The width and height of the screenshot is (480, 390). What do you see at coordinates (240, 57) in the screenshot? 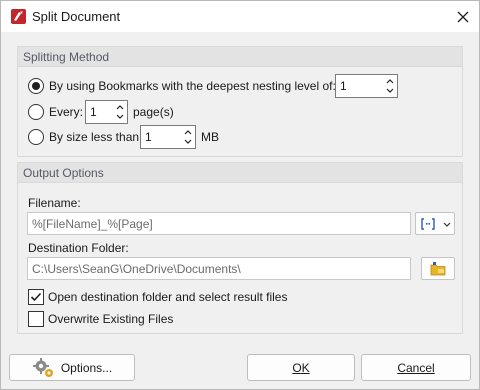
I see `splitting-method-heading: Splitting Method` at bounding box center [240, 57].